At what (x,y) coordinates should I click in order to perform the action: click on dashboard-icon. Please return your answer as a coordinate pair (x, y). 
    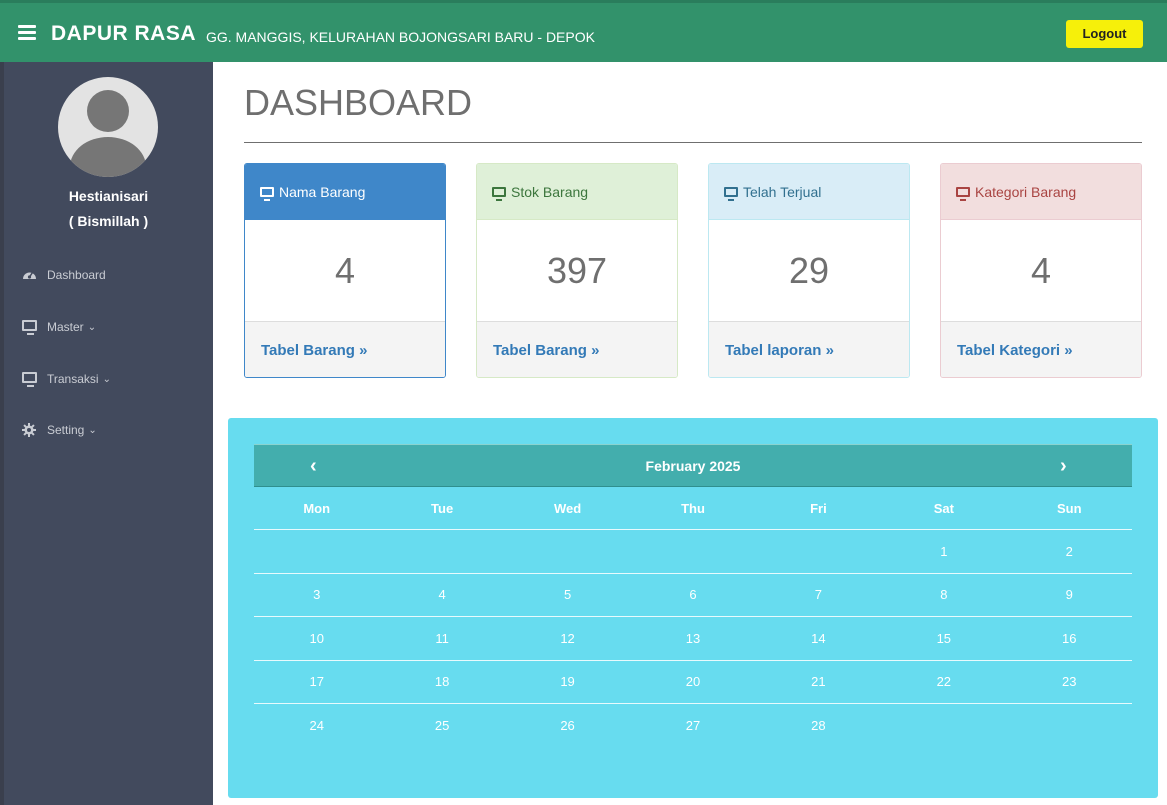
    Looking at the image, I should click on (30, 275).